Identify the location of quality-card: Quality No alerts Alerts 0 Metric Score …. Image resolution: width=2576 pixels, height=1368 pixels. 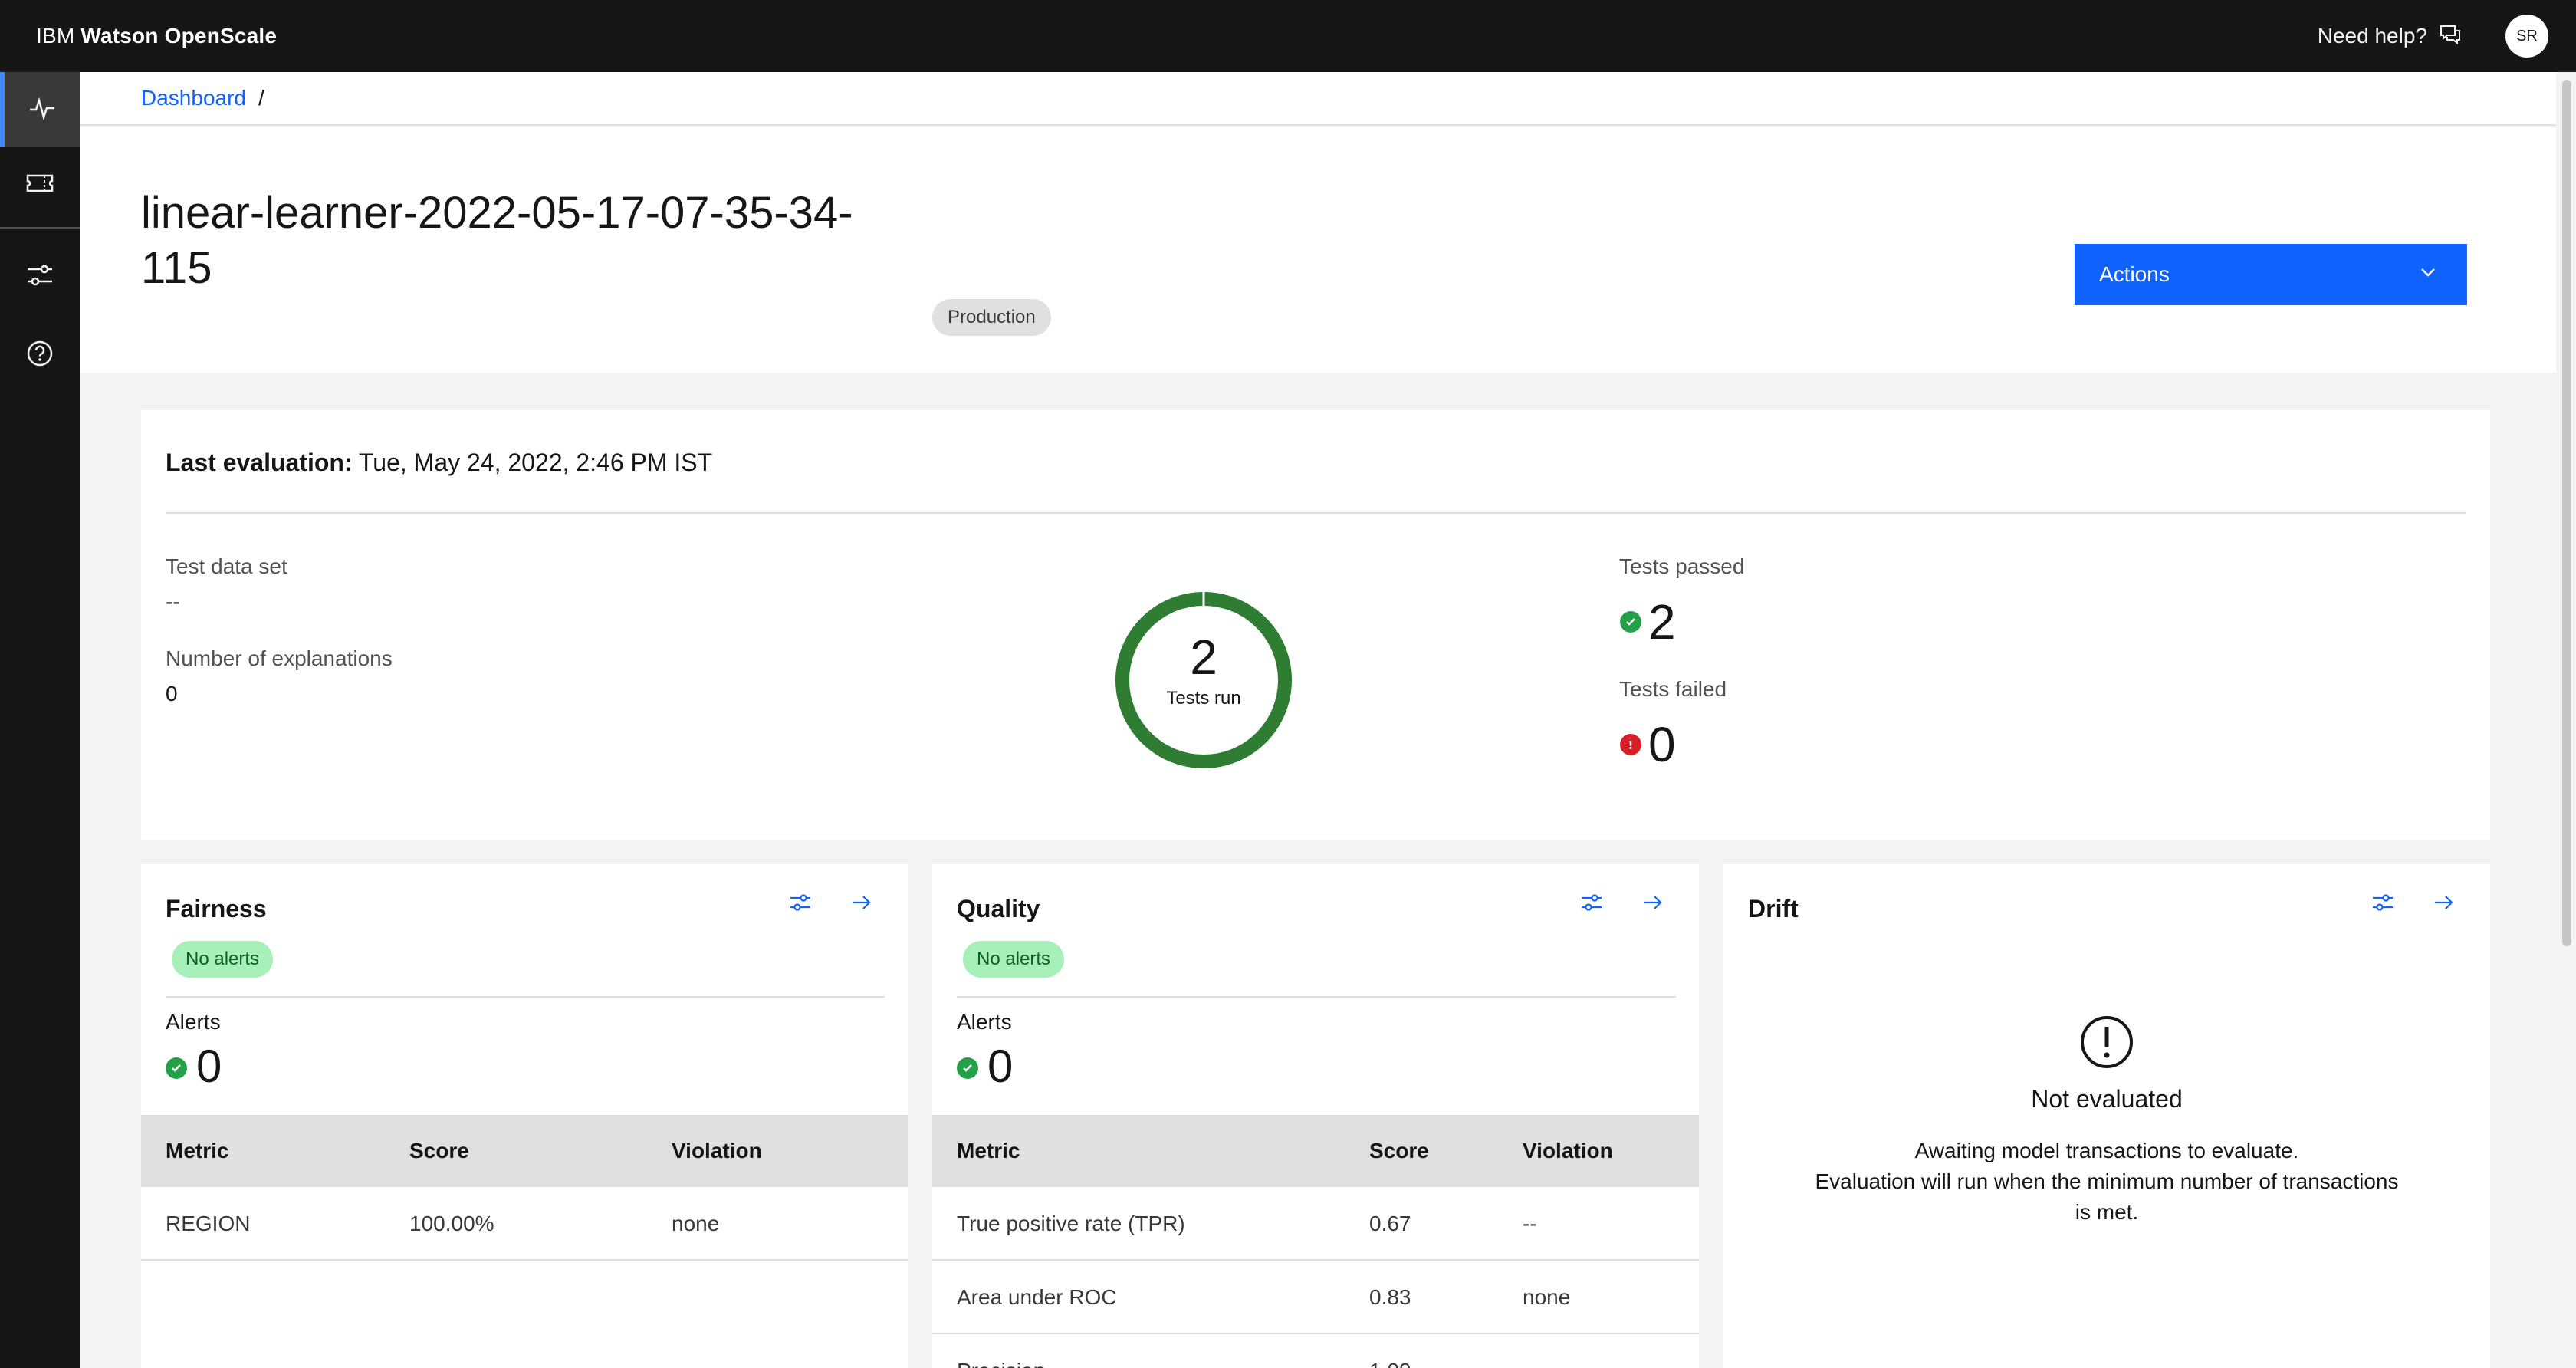
(1315, 1116).